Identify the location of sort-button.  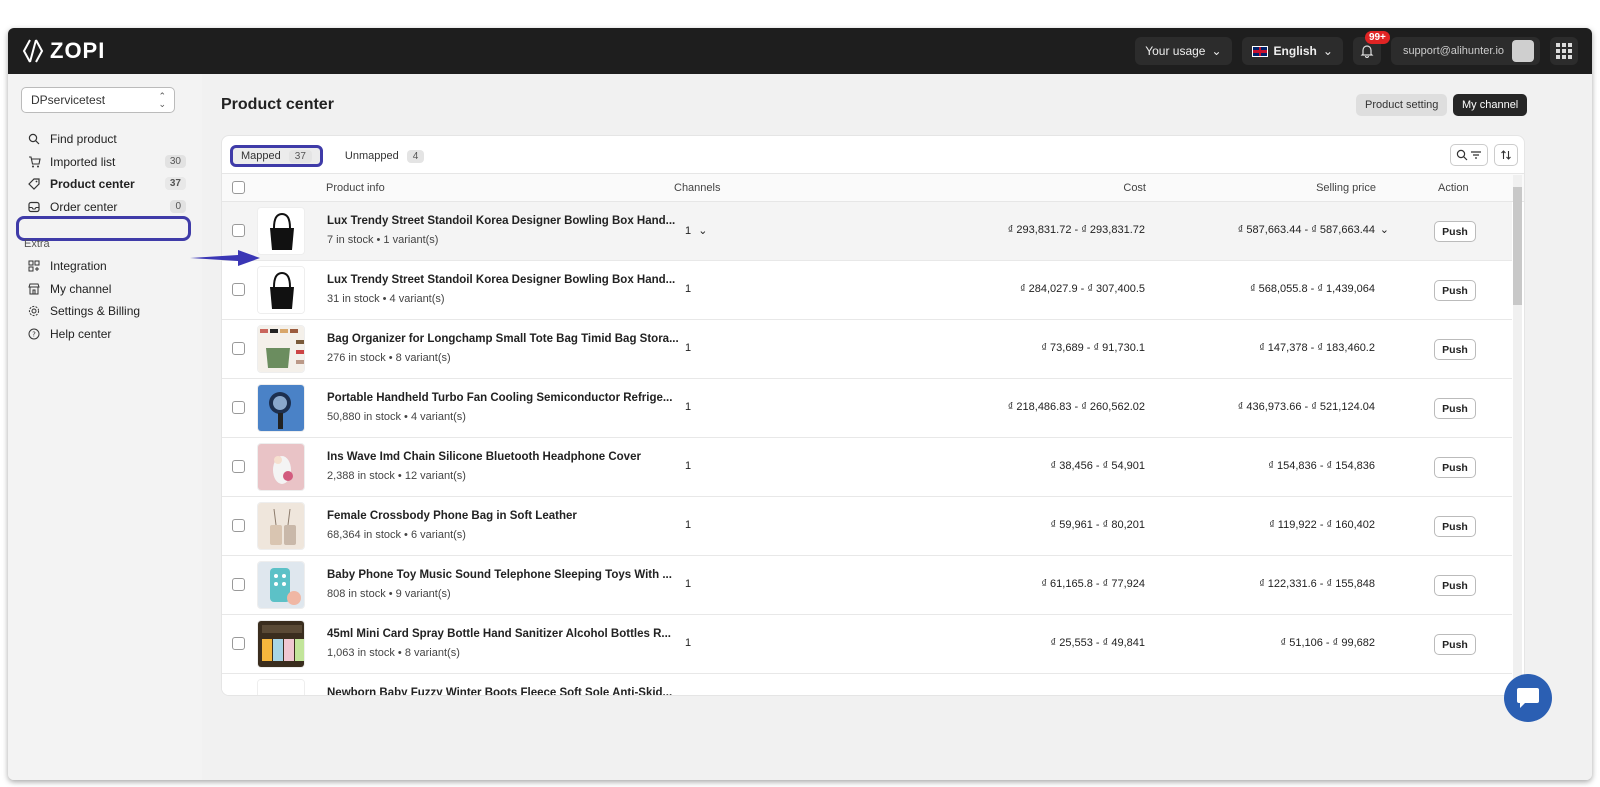
(1506, 155).